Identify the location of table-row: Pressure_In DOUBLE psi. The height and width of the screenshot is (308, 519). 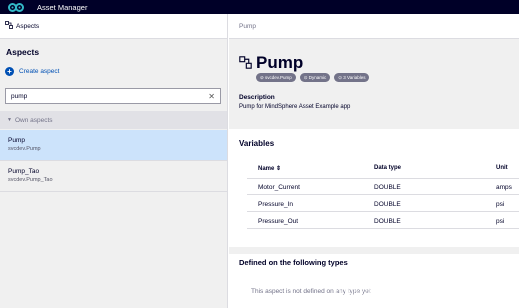
(383, 204).